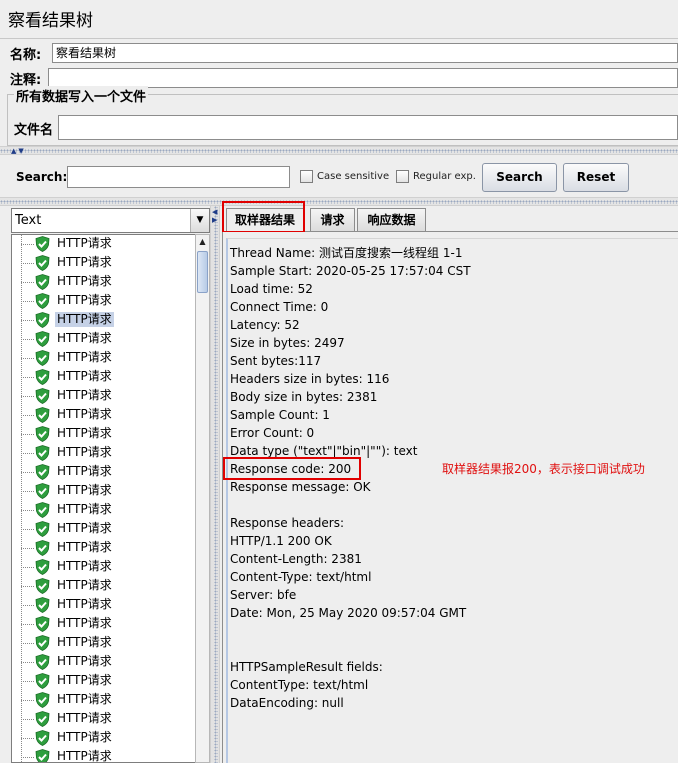 The height and width of the screenshot is (763, 678). I want to click on detail-line: Error Count: 0, so click(272, 433).